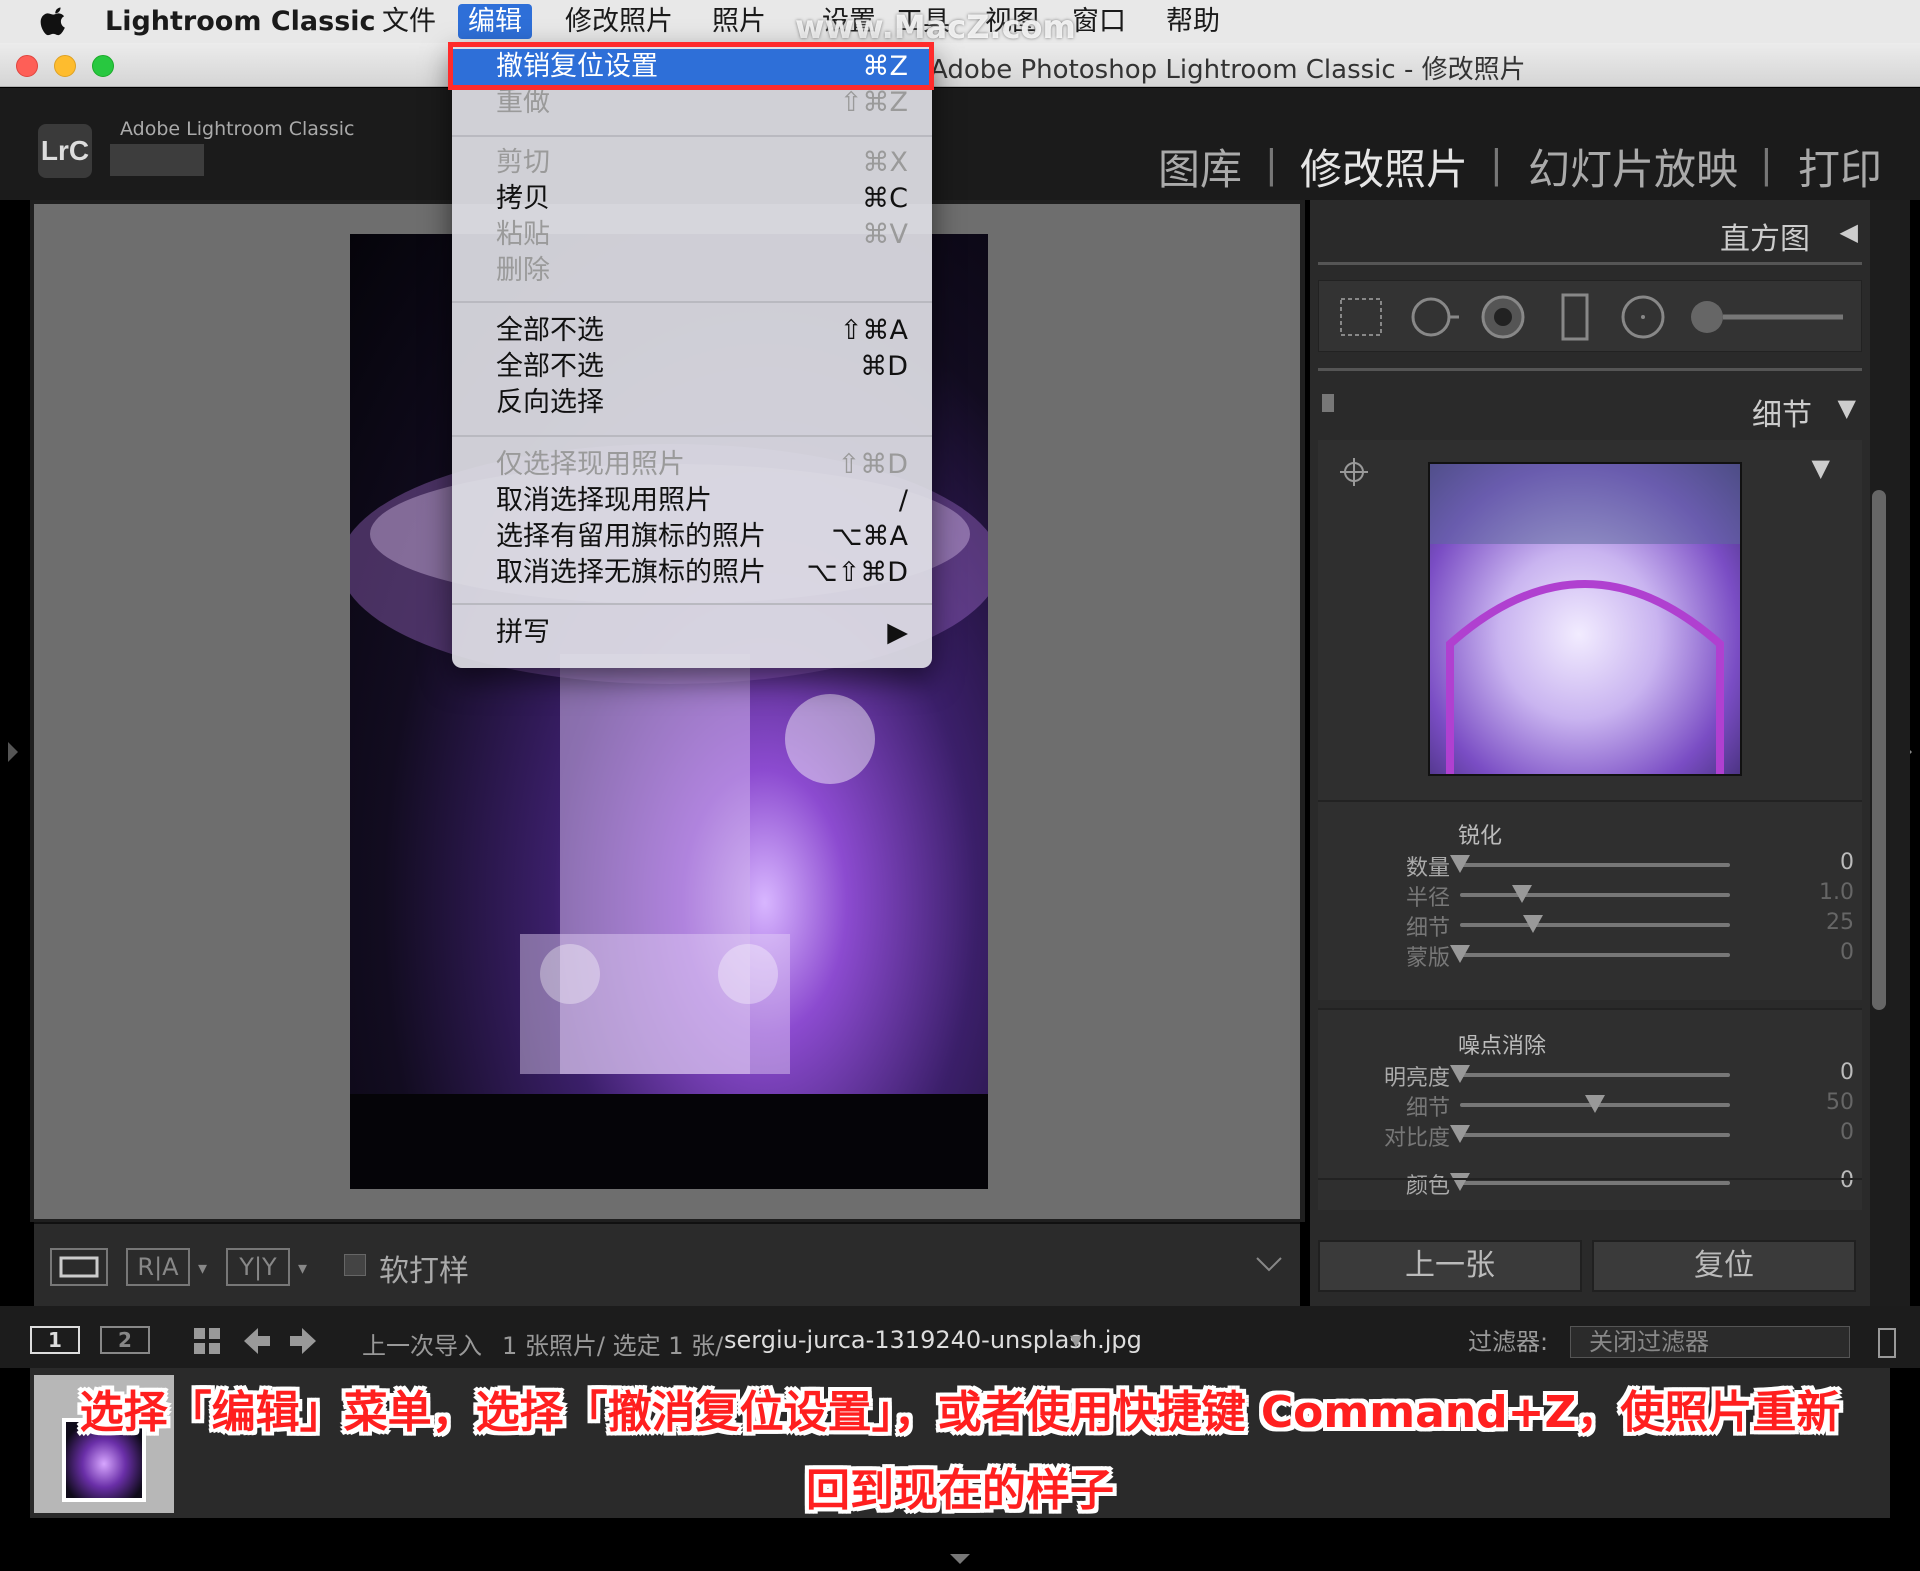  I want to click on collapse-left-icon: ◀, so click(1849, 232).